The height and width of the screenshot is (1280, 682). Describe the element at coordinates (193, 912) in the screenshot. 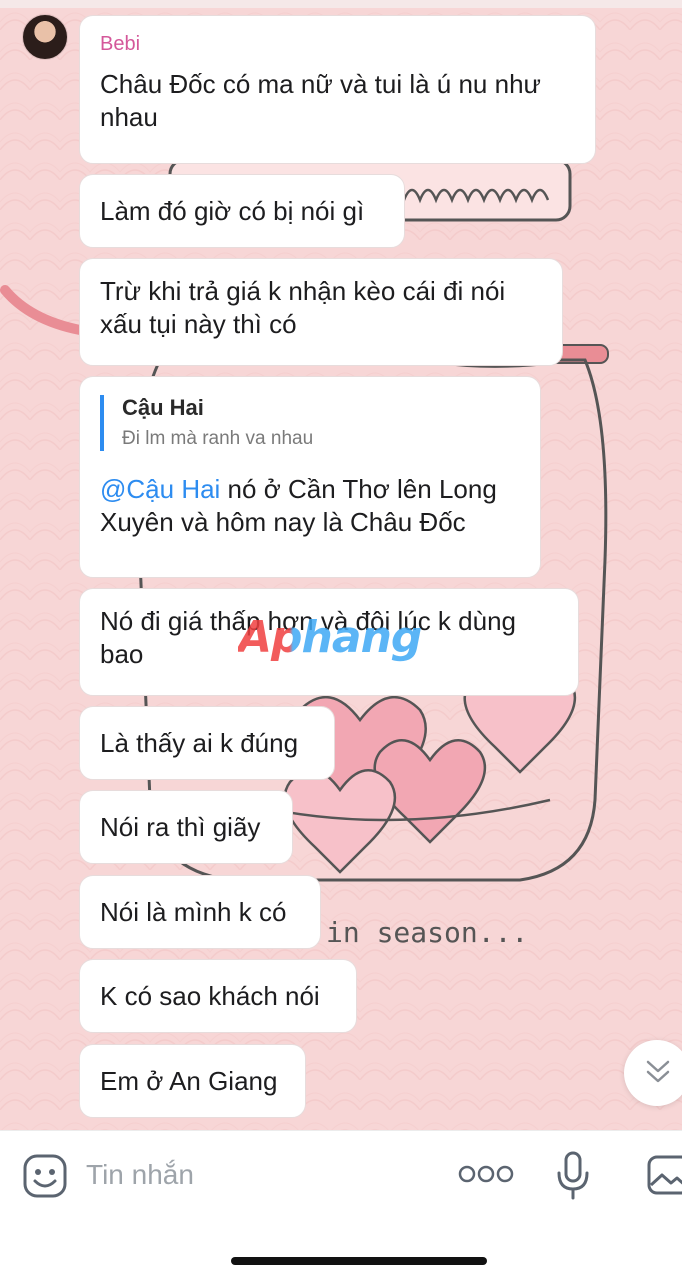

I see `message-text: Nói là mình k có` at that location.